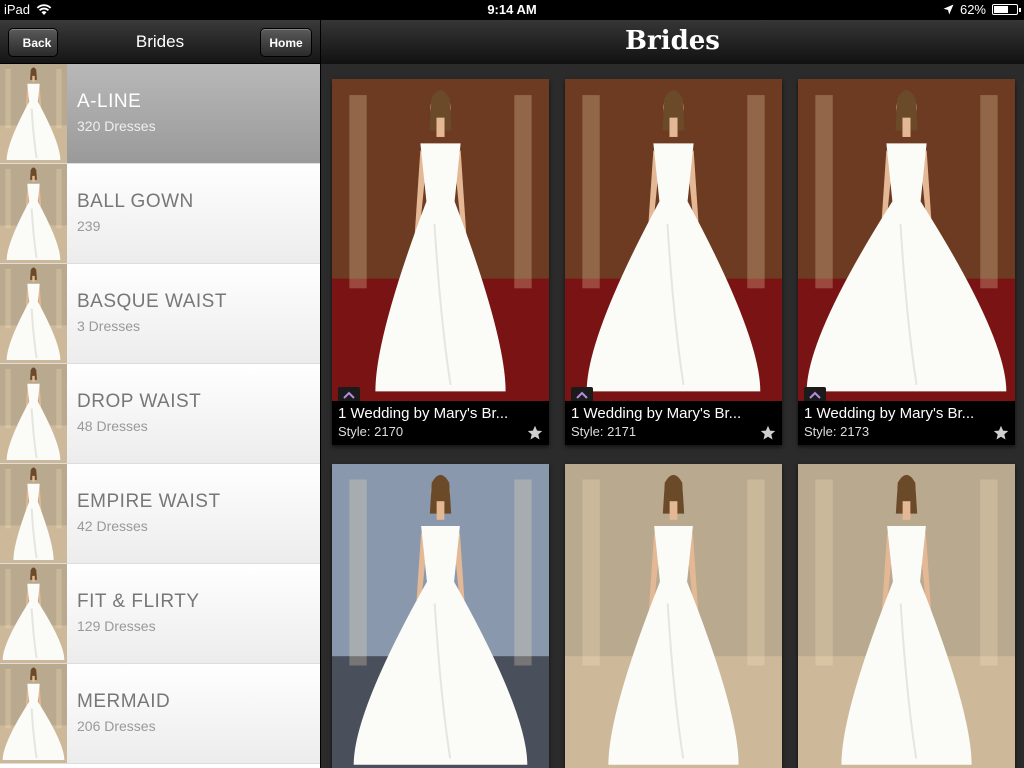 The width and height of the screenshot is (1024, 768). What do you see at coordinates (139, 401) in the screenshot?
I see `category-name: DROP WAIST` at bounding box center [139, 401].